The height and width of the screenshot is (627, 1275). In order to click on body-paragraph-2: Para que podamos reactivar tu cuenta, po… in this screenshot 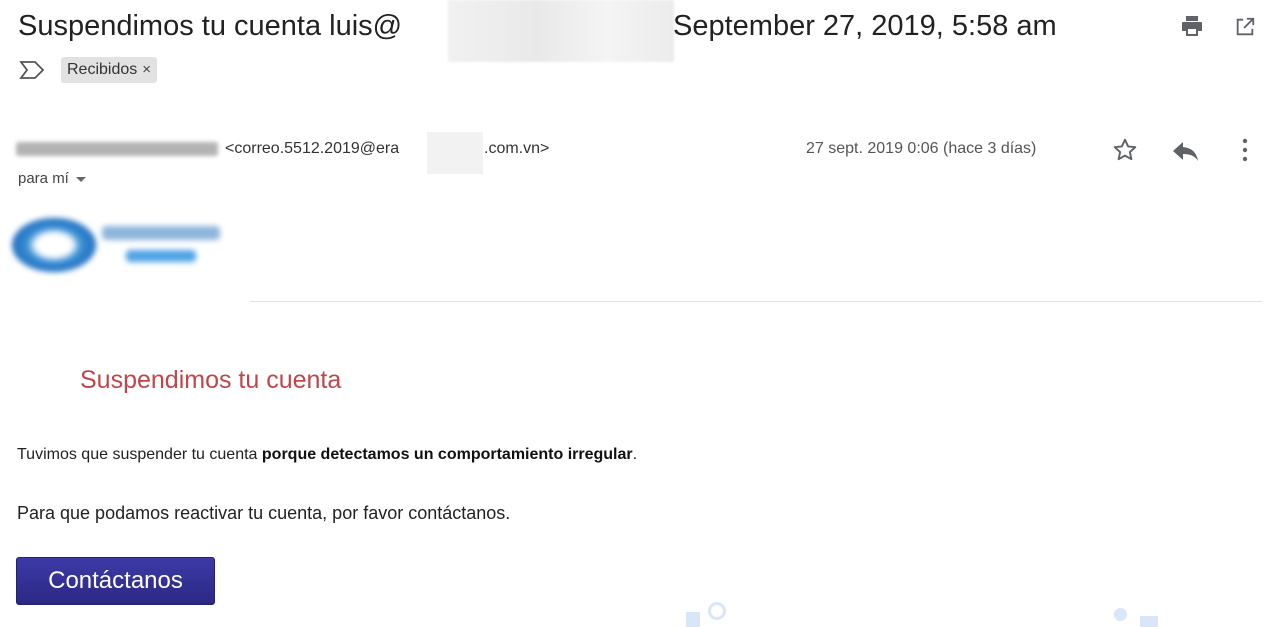, I will do `click(264, 513)`.